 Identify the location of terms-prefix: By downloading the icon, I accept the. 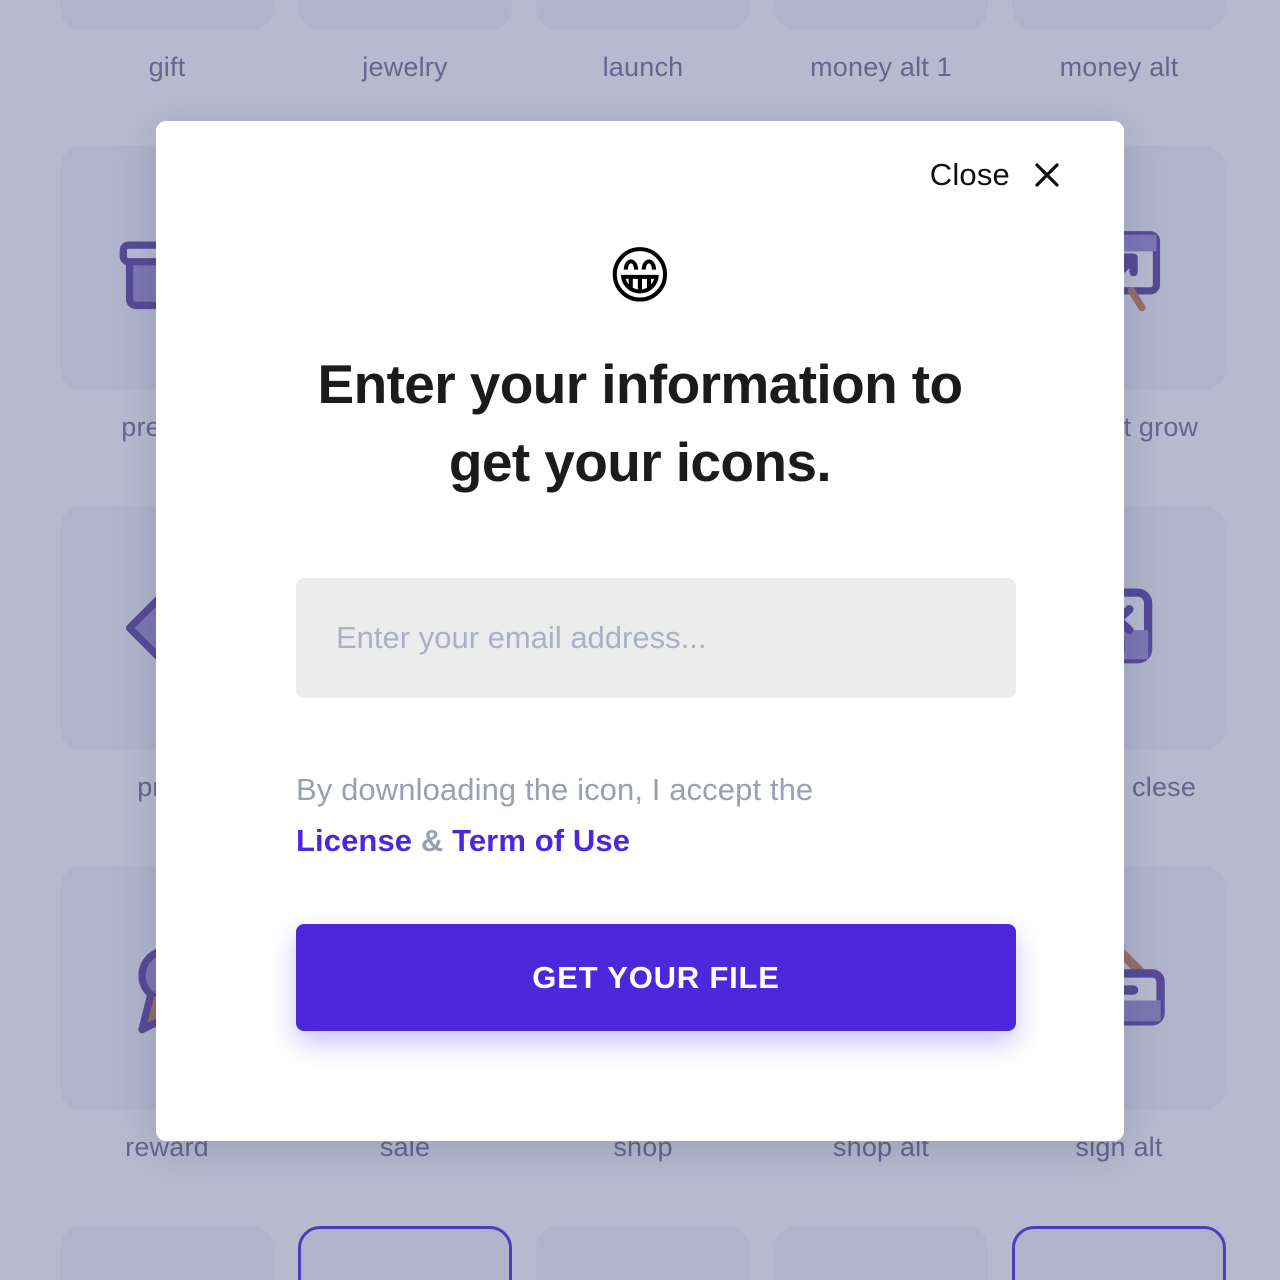
(555, 790).